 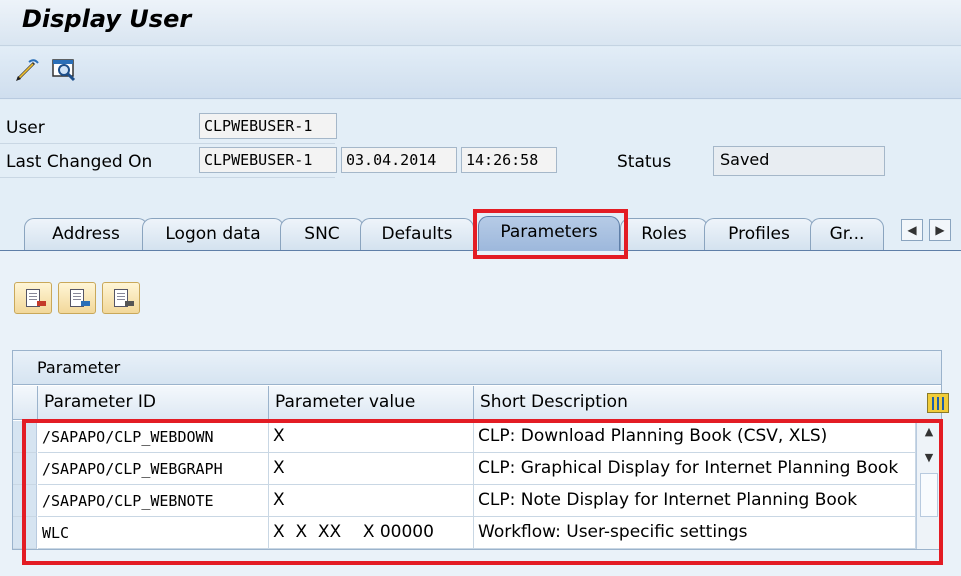 I want to click on tab-scroll-left-icon: ◀, so click(x=912, y=230).